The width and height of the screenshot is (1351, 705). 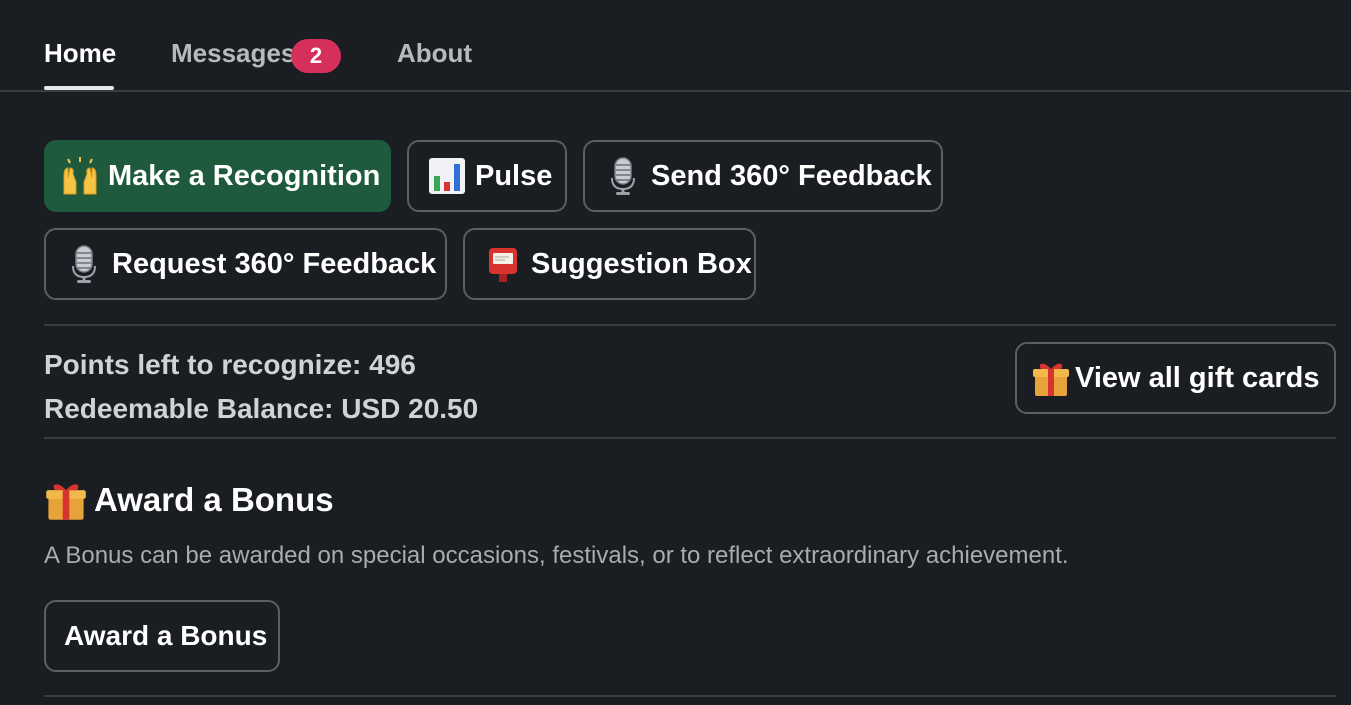 What do you see at coordinates (316, 56) in the screenshot?
I see `messages-count-badge: 2` at bounding box center [316, 56].